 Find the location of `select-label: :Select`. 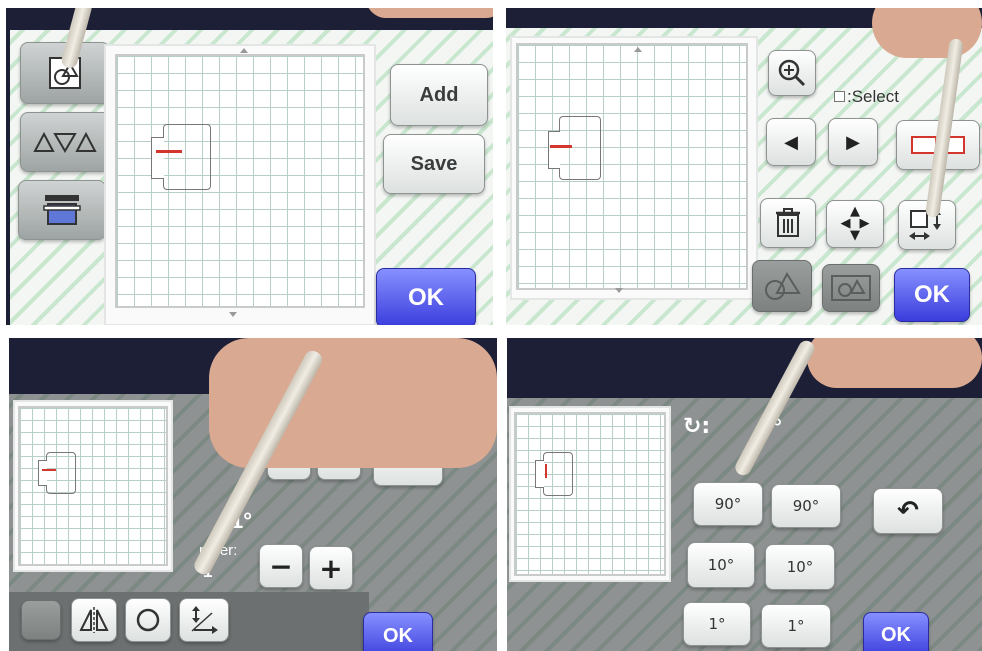

select-label: :Select is located at coordinates (873, 96).